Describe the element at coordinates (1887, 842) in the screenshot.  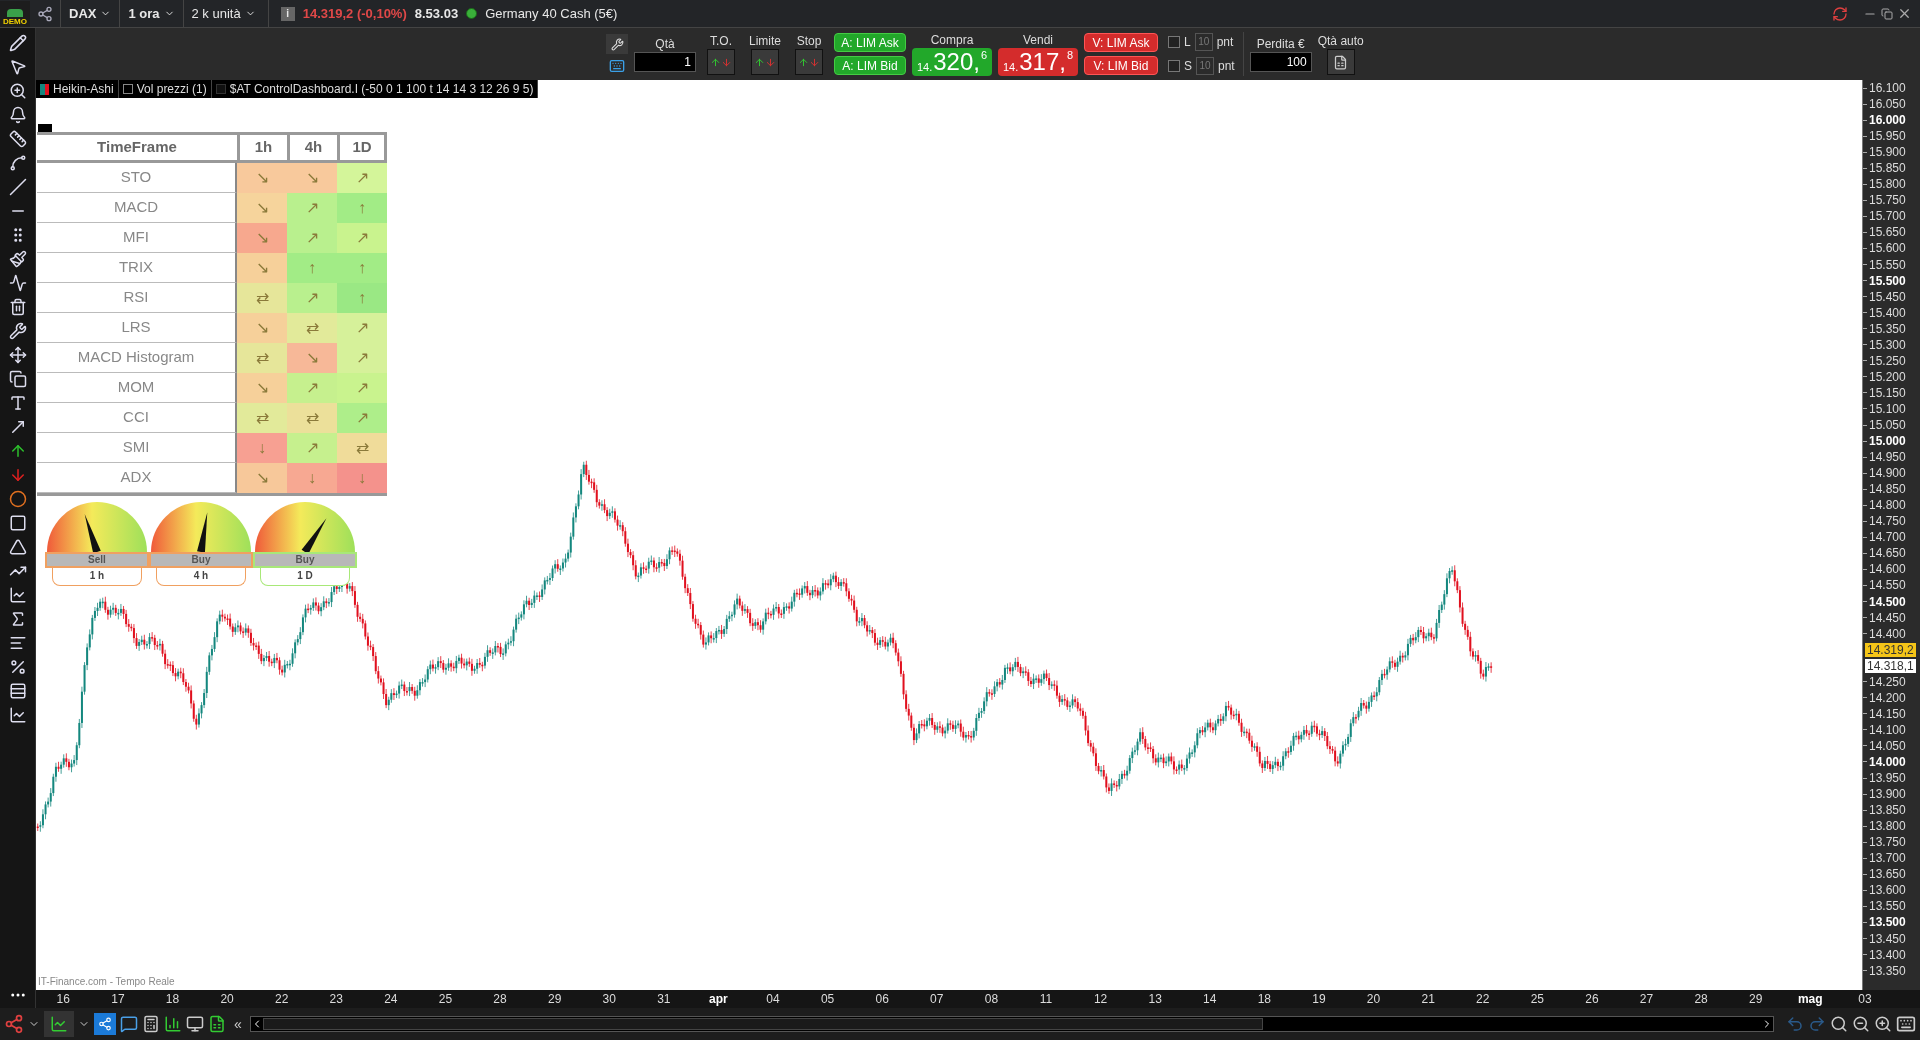
I see `price-label: 13.750` at that location.